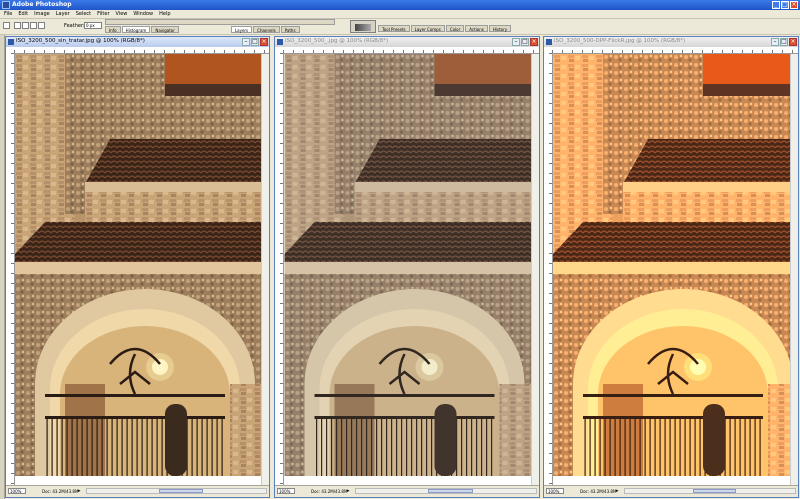 The image size is (800, 499). What do you see at coordinates (93, 25) in the screenshot?
I see `feather-input: 0 px` at bounding box center [93, 25].